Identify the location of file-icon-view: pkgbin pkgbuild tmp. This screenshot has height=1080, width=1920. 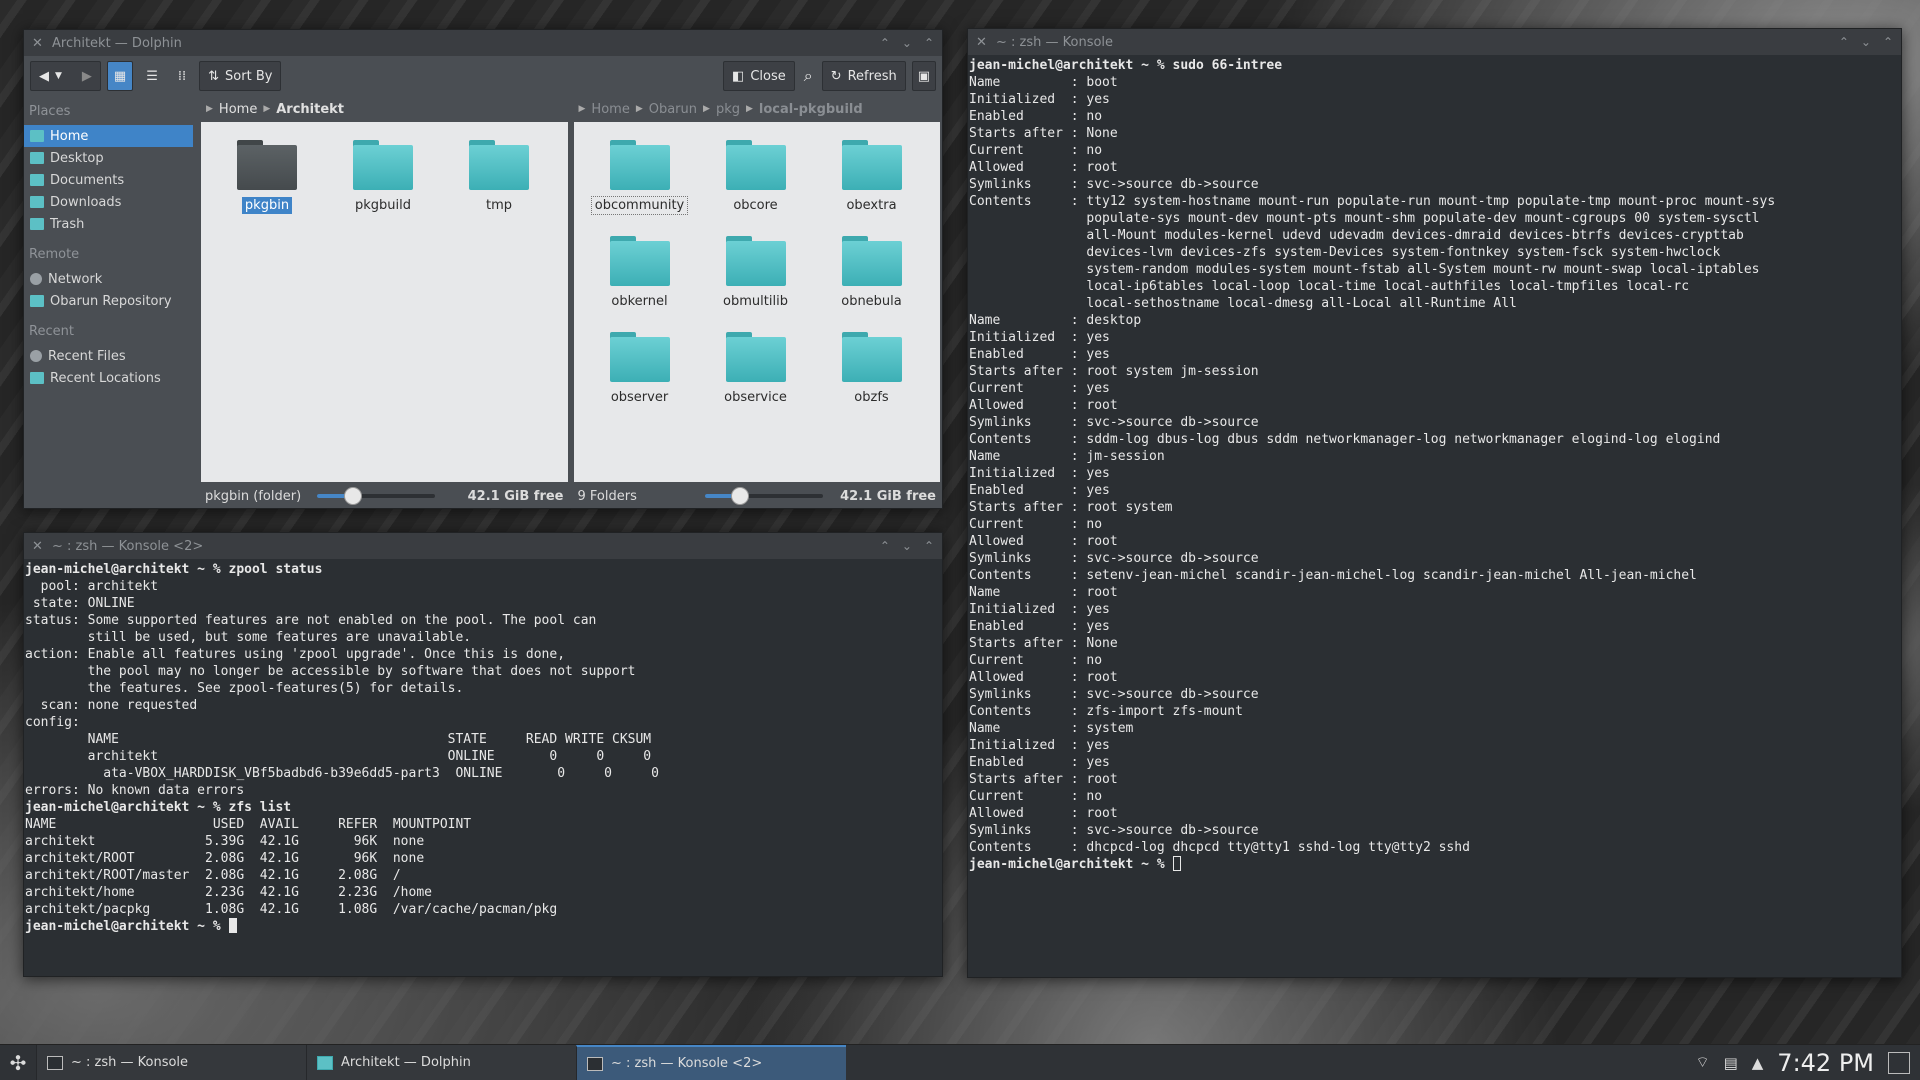
(384, 302).